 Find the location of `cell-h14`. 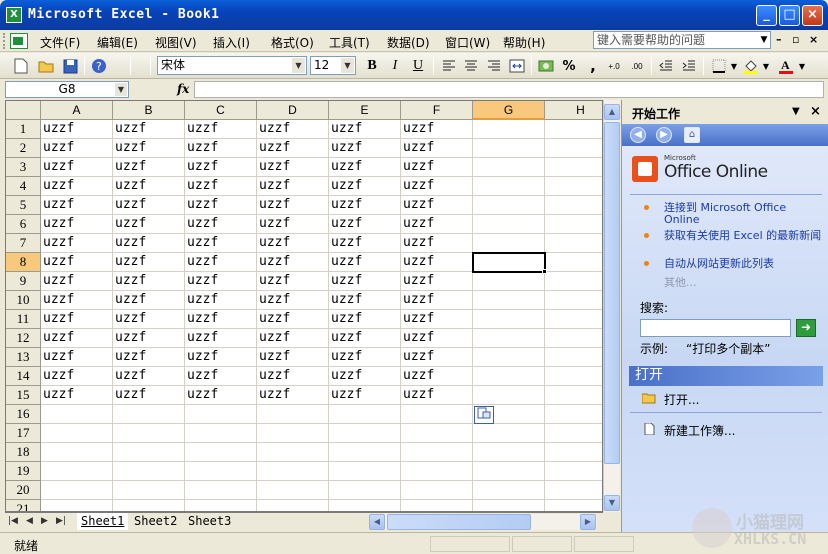

cell-h14 is located at coordinates (573, 376).